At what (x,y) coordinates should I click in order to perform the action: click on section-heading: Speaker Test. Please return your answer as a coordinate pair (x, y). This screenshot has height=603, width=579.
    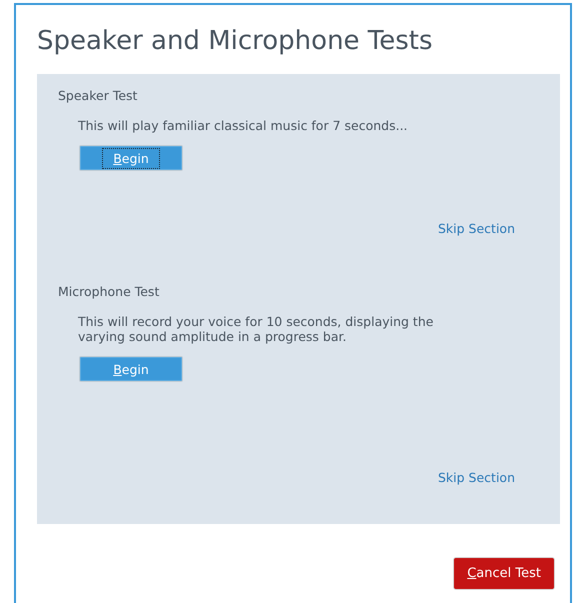
    Looking at the image, I should click on (98, 96).